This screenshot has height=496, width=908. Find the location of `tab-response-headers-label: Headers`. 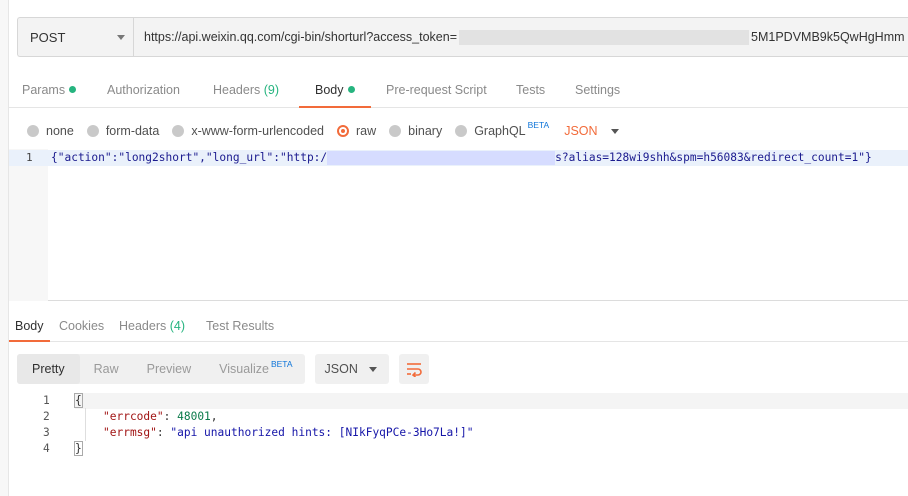

tab-response-headers-label: Headers is located at coordinates (143, 326).